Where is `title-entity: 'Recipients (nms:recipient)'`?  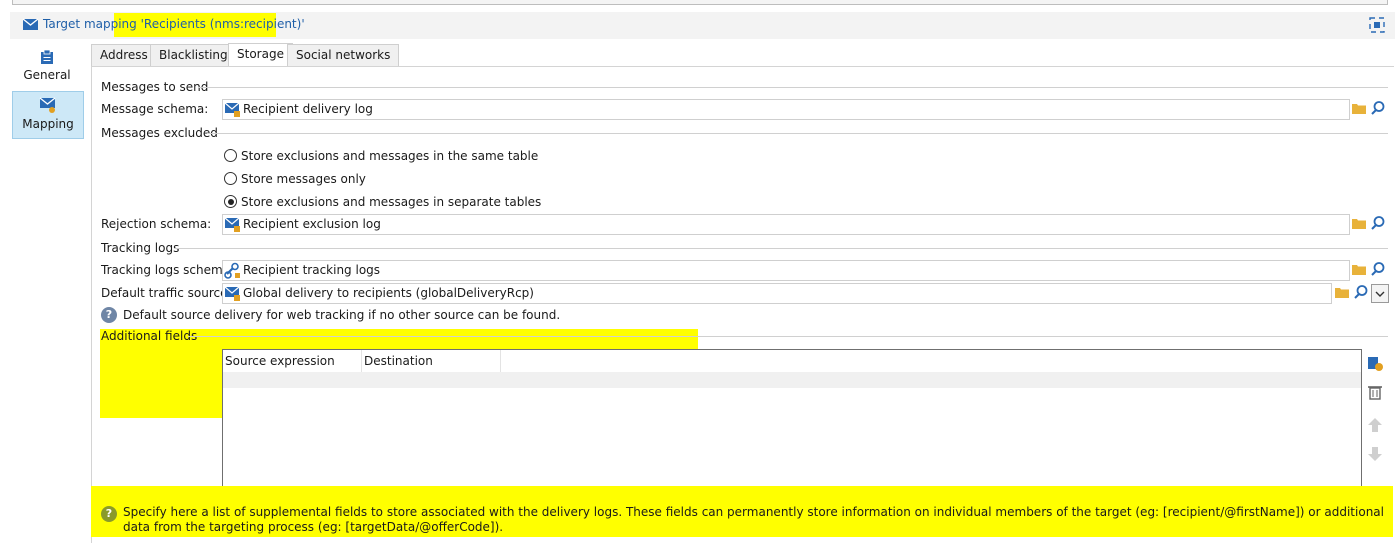
title-entity: 'Recipients (nms:recipient)' is located at coordinates (222, 24).